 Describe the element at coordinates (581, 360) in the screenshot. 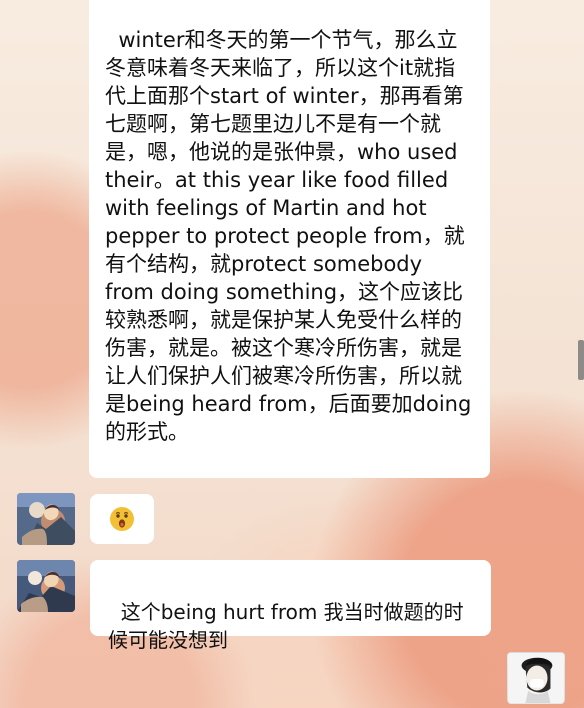

I see `scroll-indicator` at that location.